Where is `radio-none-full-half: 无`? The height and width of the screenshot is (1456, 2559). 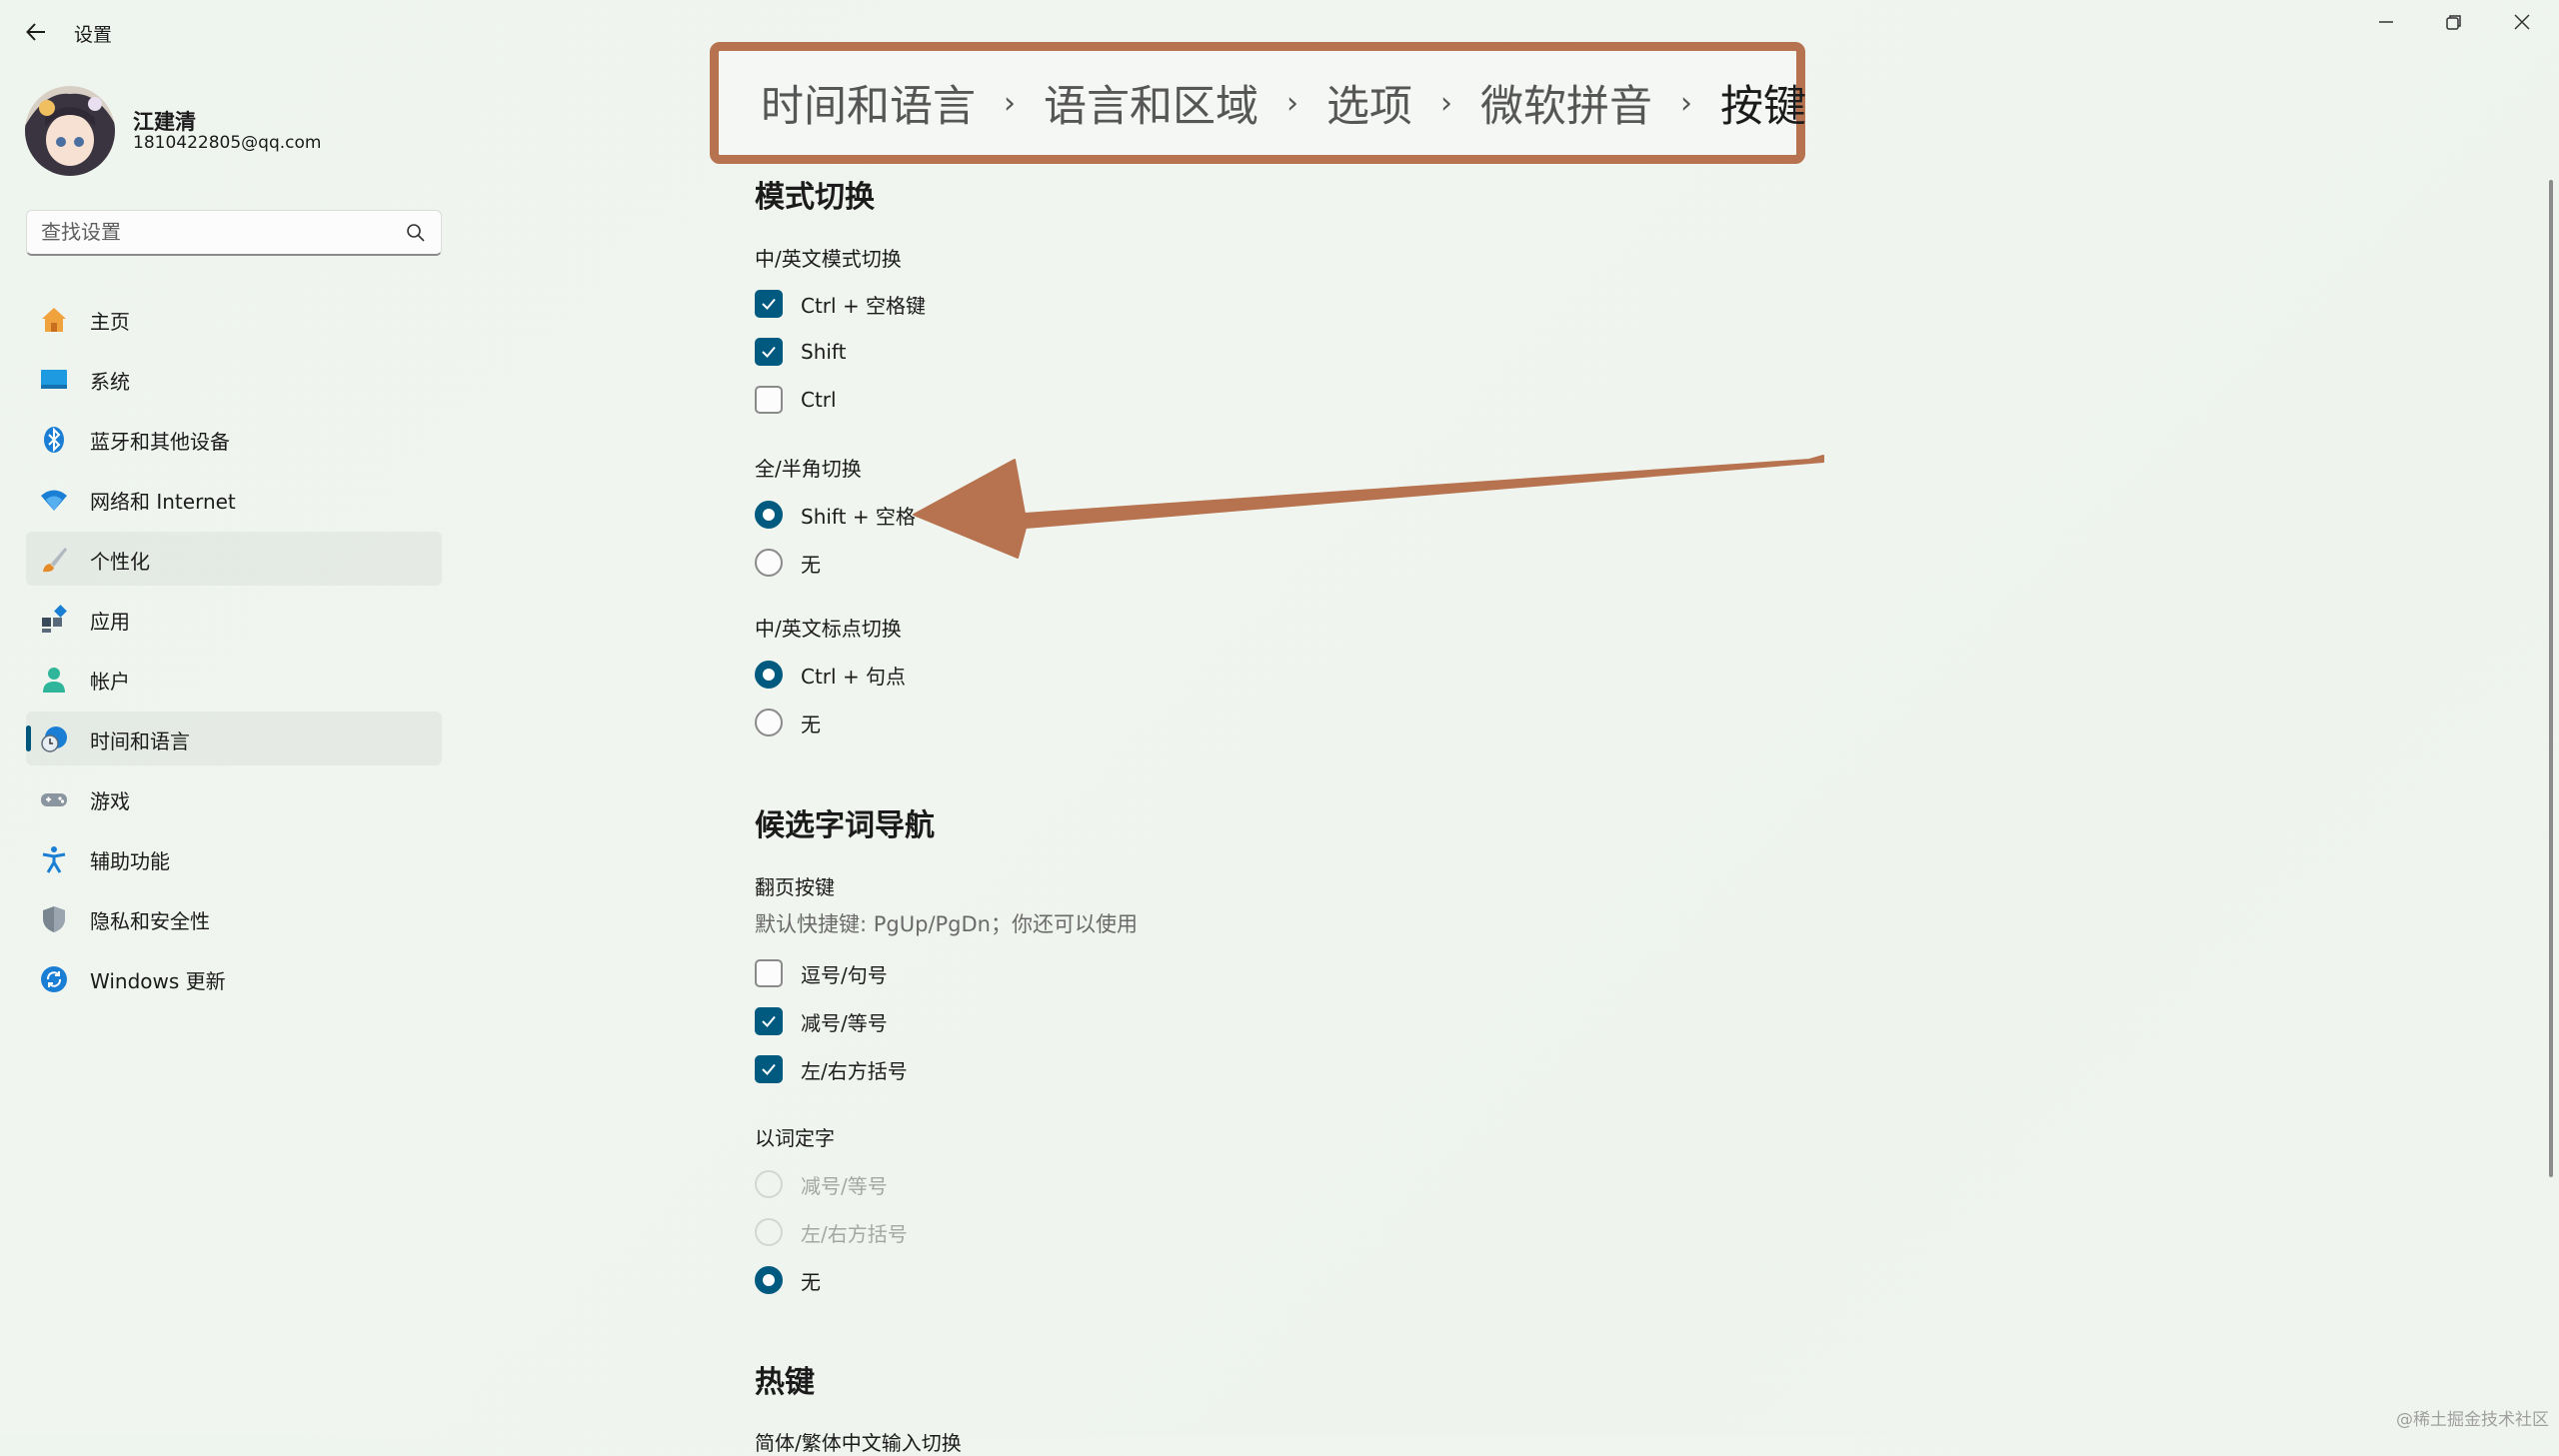
radio-none-full-half: 无 is located at coordinates (788, 563).